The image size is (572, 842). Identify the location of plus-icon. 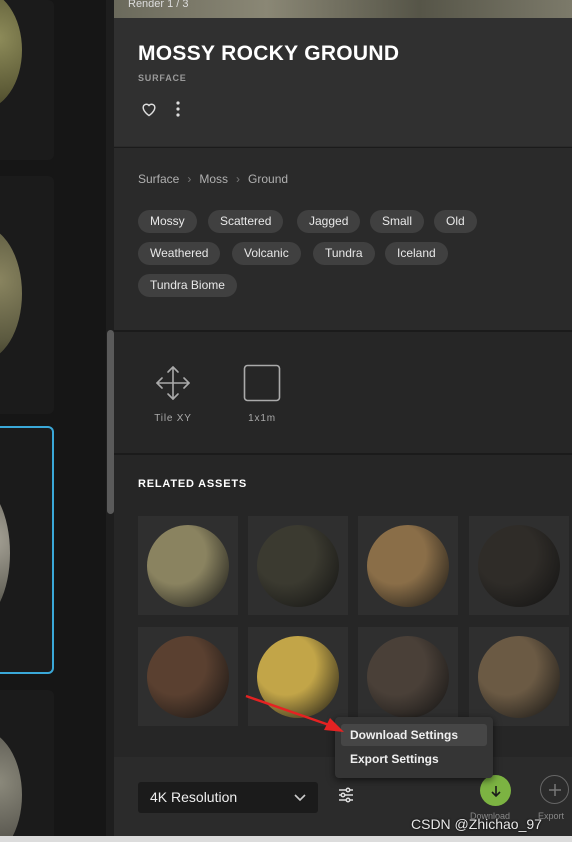
(554, 789).